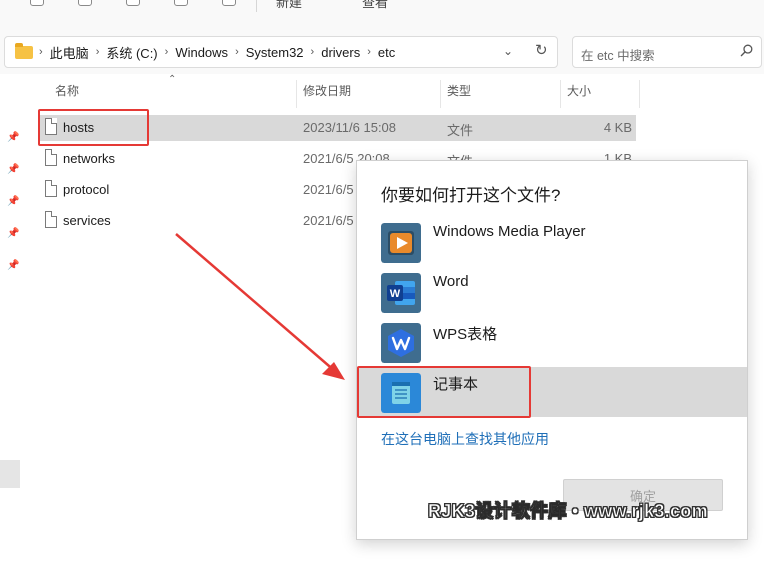 The height and width of the screenshot is (565, 764). Describe the element at coordinates (201, 52) in the screenshot. I see `breadcrumb-item: Windows` at that location.